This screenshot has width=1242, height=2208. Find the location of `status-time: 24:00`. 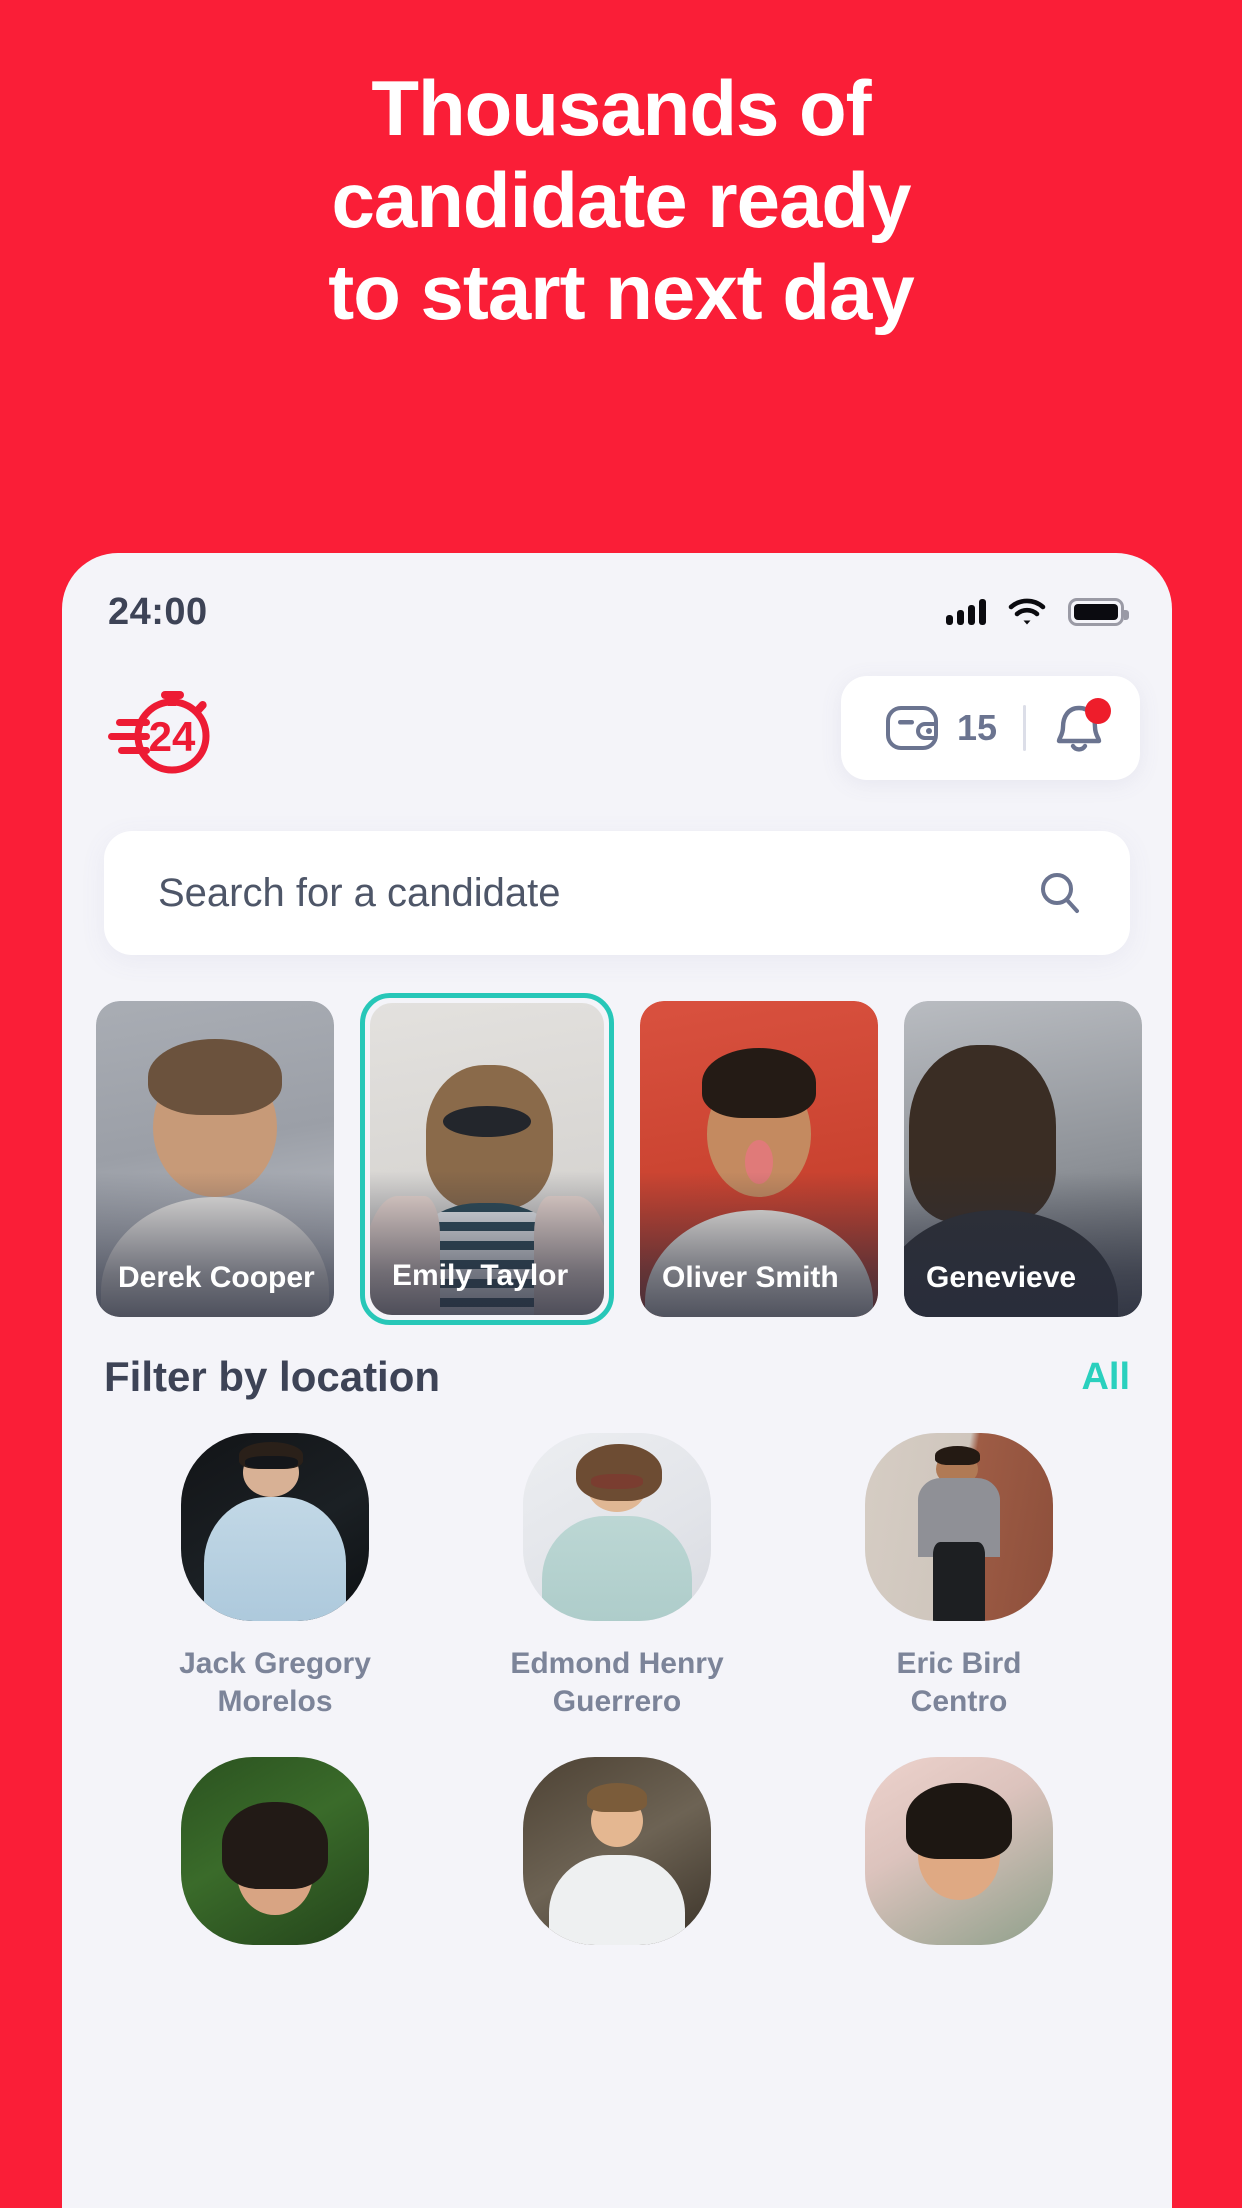

status-time: 24:00 is located at coordinates (158, 611).